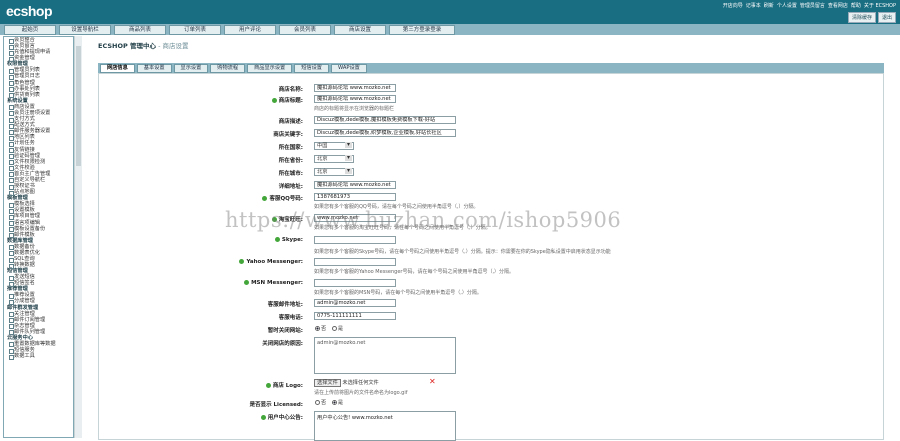 This screenshot has height=441, width=900. Describe the element at coordinates (769, 5) in the screenshot. I see `refresh-link: 刷新` at that location.